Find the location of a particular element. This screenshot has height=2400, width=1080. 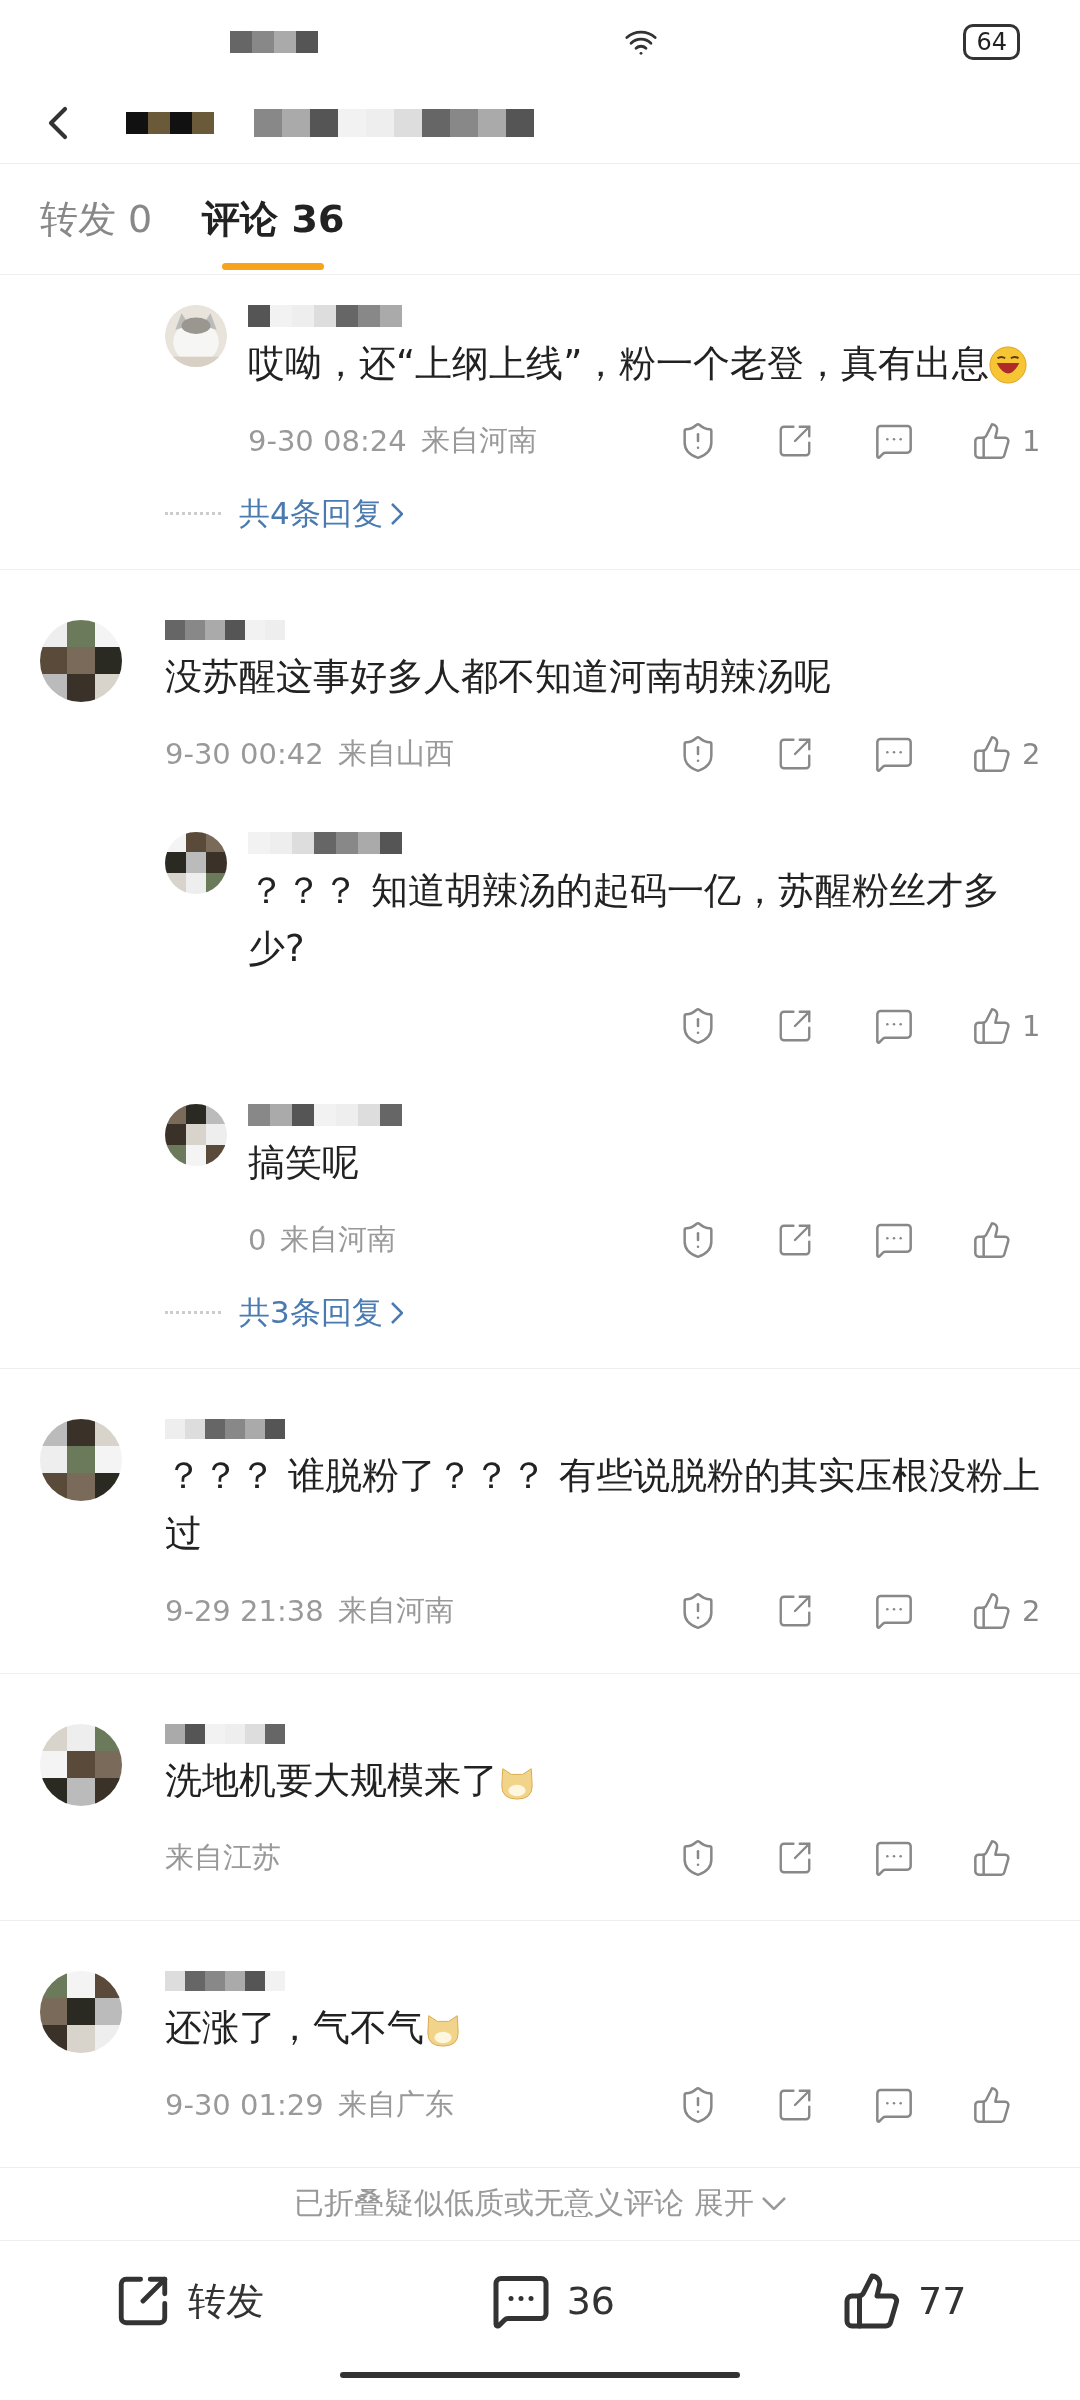

chevron-down-icon is located at coordinates (774, 2204).